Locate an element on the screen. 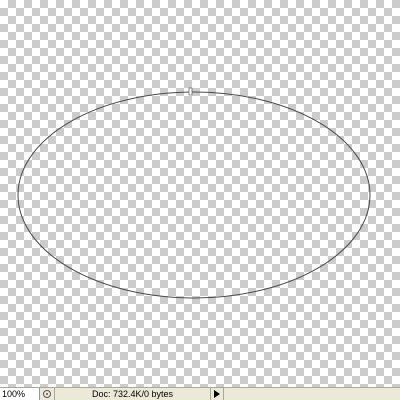  status-bar: Doc: 732.4K/0 bytes is located at coordinates (200, 393).